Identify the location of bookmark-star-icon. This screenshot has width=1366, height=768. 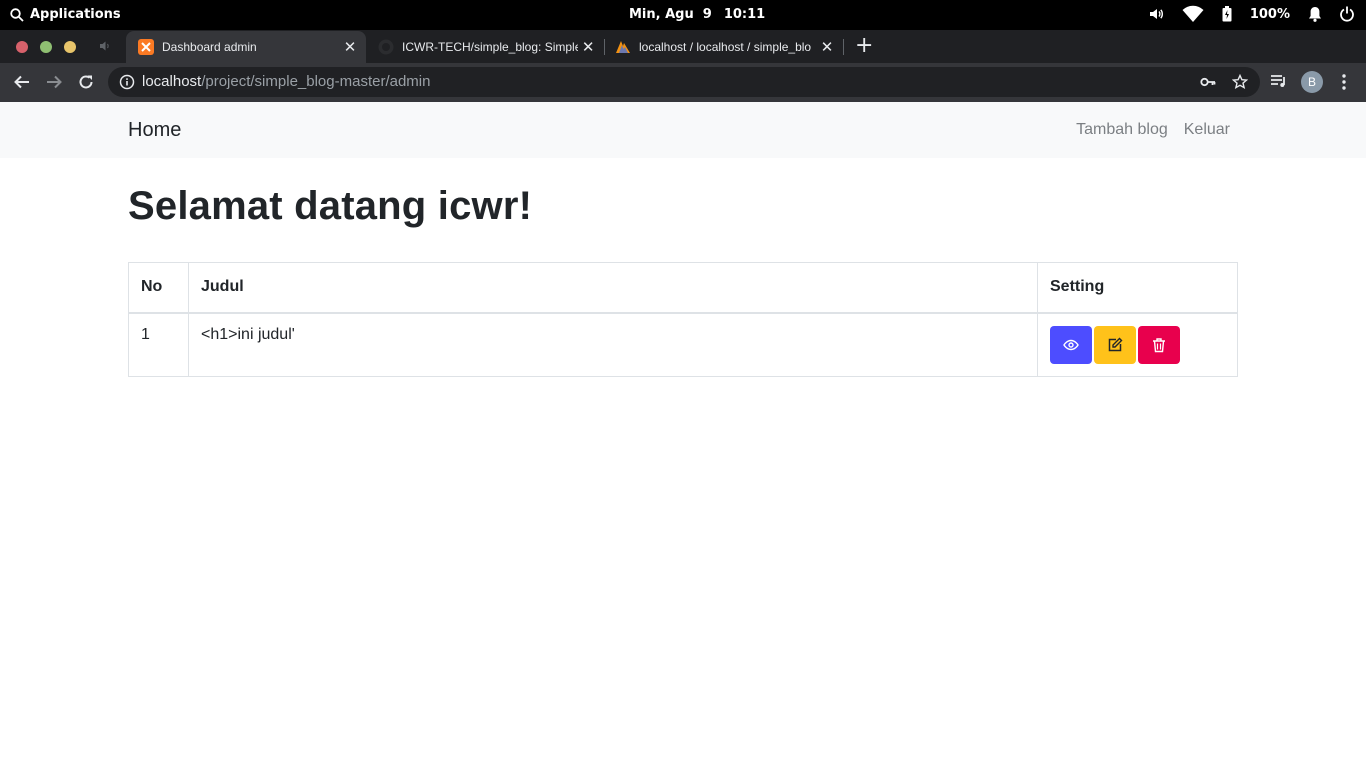
(1240, 82).